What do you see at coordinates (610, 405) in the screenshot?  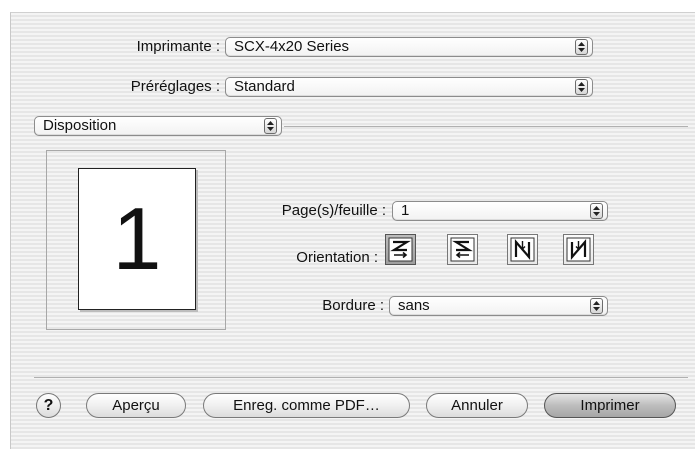 I see `print-button: Imprimer` at bounding box center [610, 405].